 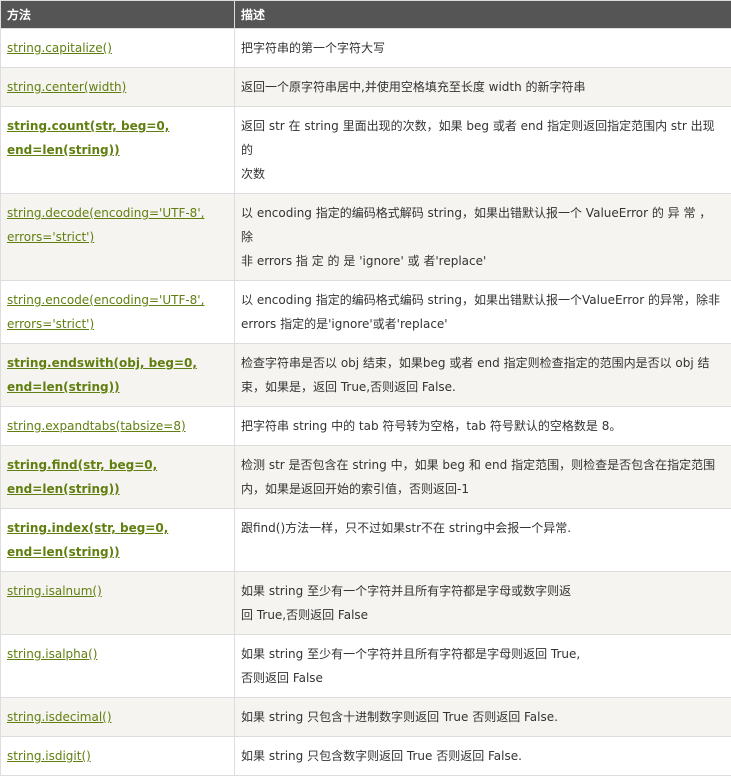 What do you see at coordinates (54, 591) in the screenshot?
I see `method-link-isalnum: string.isalnum()` at bounding box center [54, 591].